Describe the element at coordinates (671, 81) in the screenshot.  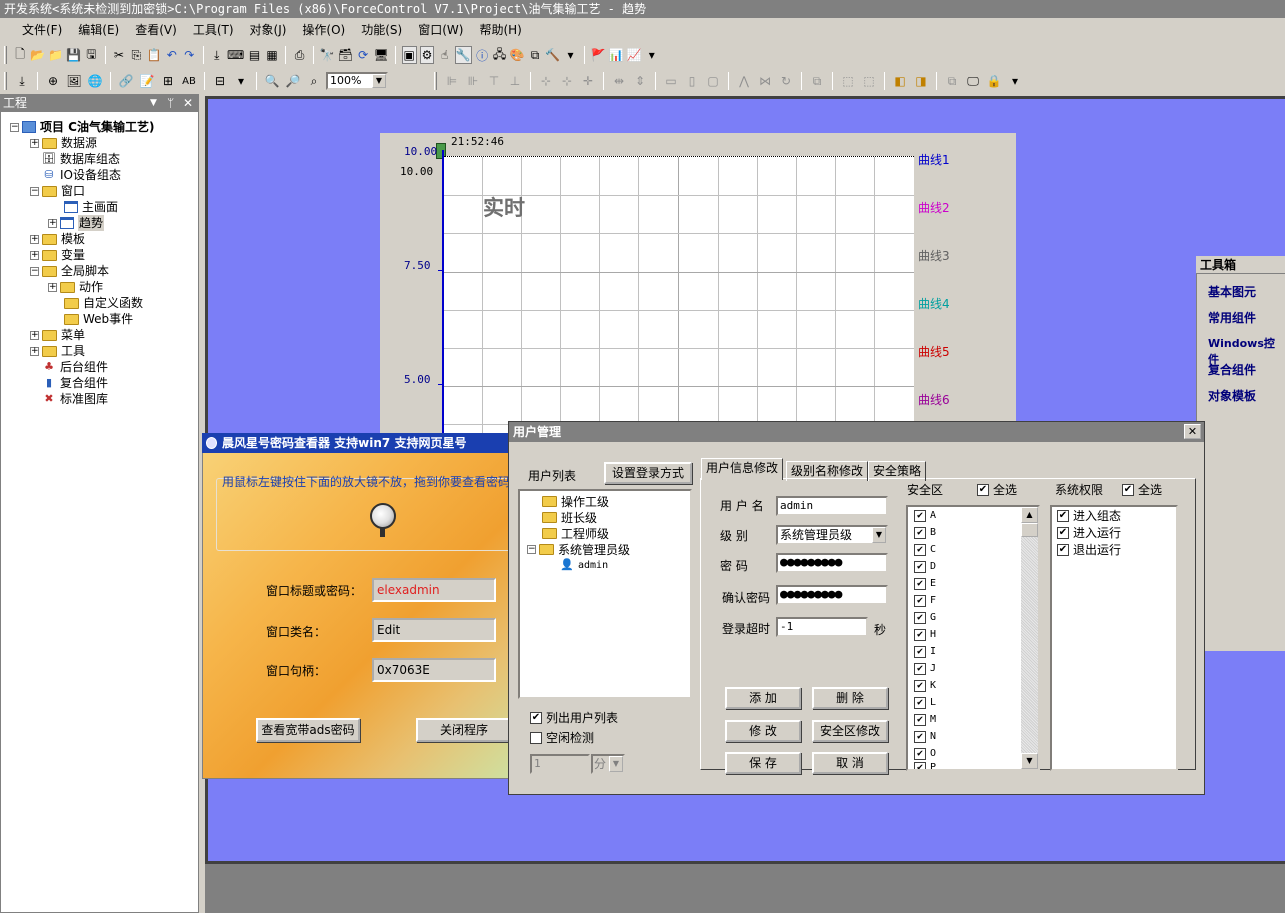
I see `same-width-icon: ▭` at that location.